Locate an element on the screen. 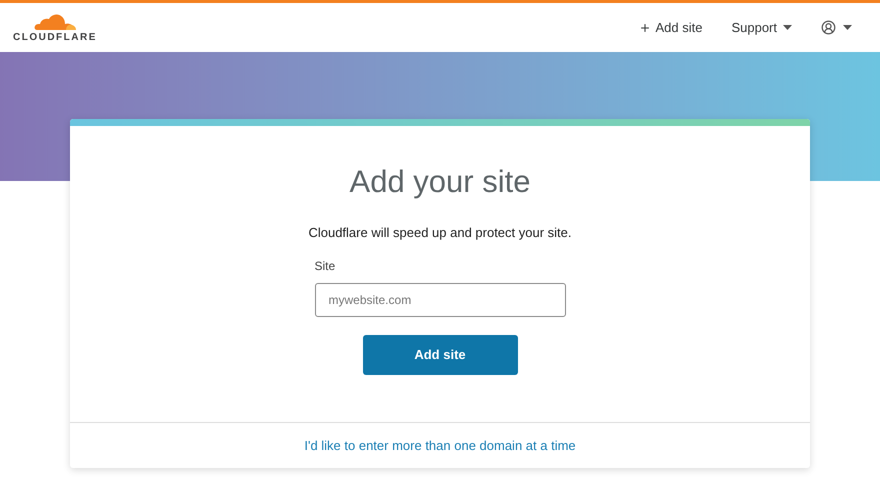 The width and height of the screenshot is (880, 489). subtitle: Cloudflare will speed up and protect your site. is located at coordinates (440, 233).